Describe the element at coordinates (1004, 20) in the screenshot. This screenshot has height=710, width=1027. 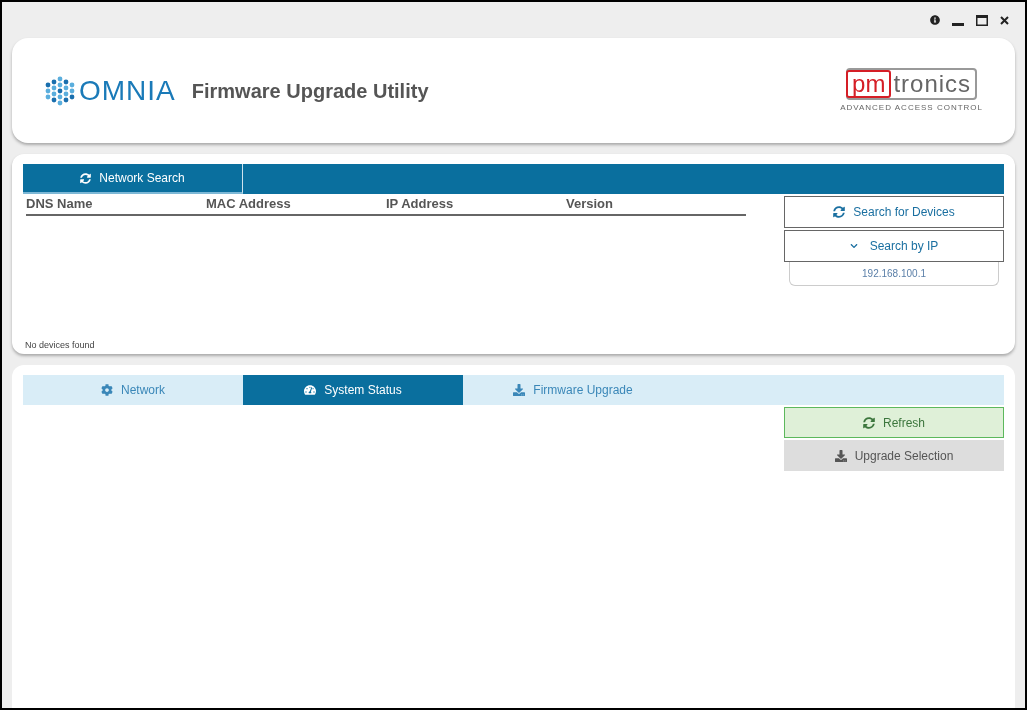
I see `close-icon` at that location.